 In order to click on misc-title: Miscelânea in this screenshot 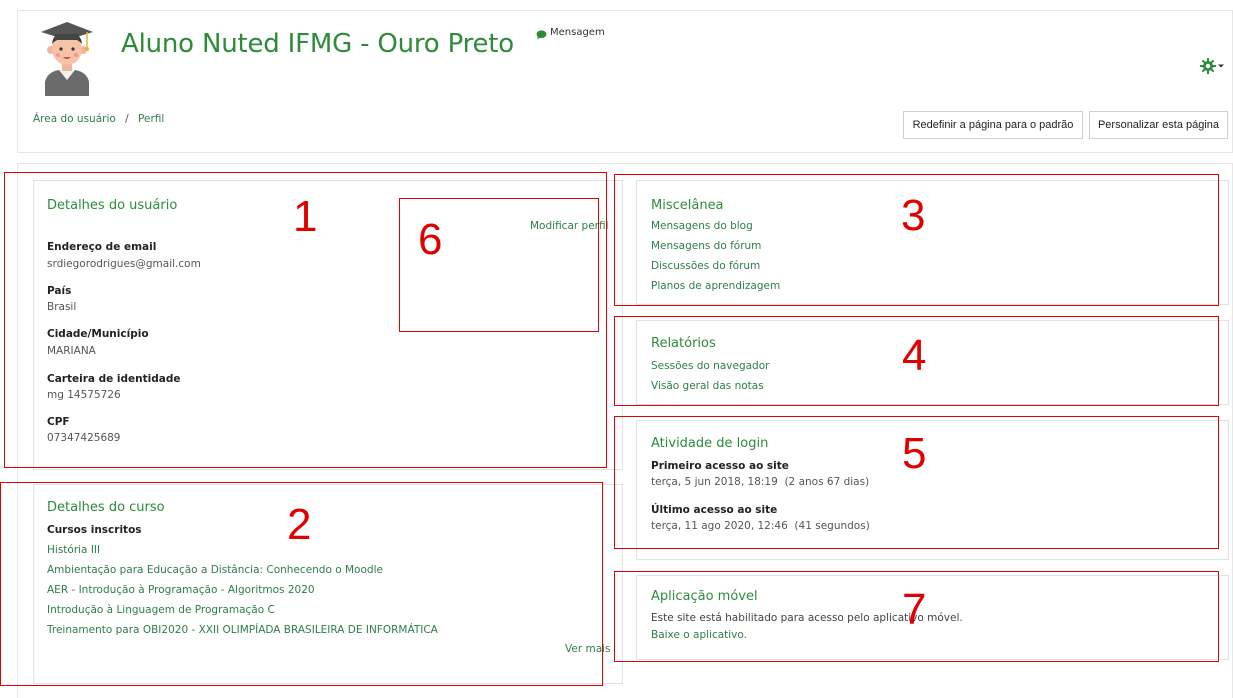, I will do `click(687, 205)`.